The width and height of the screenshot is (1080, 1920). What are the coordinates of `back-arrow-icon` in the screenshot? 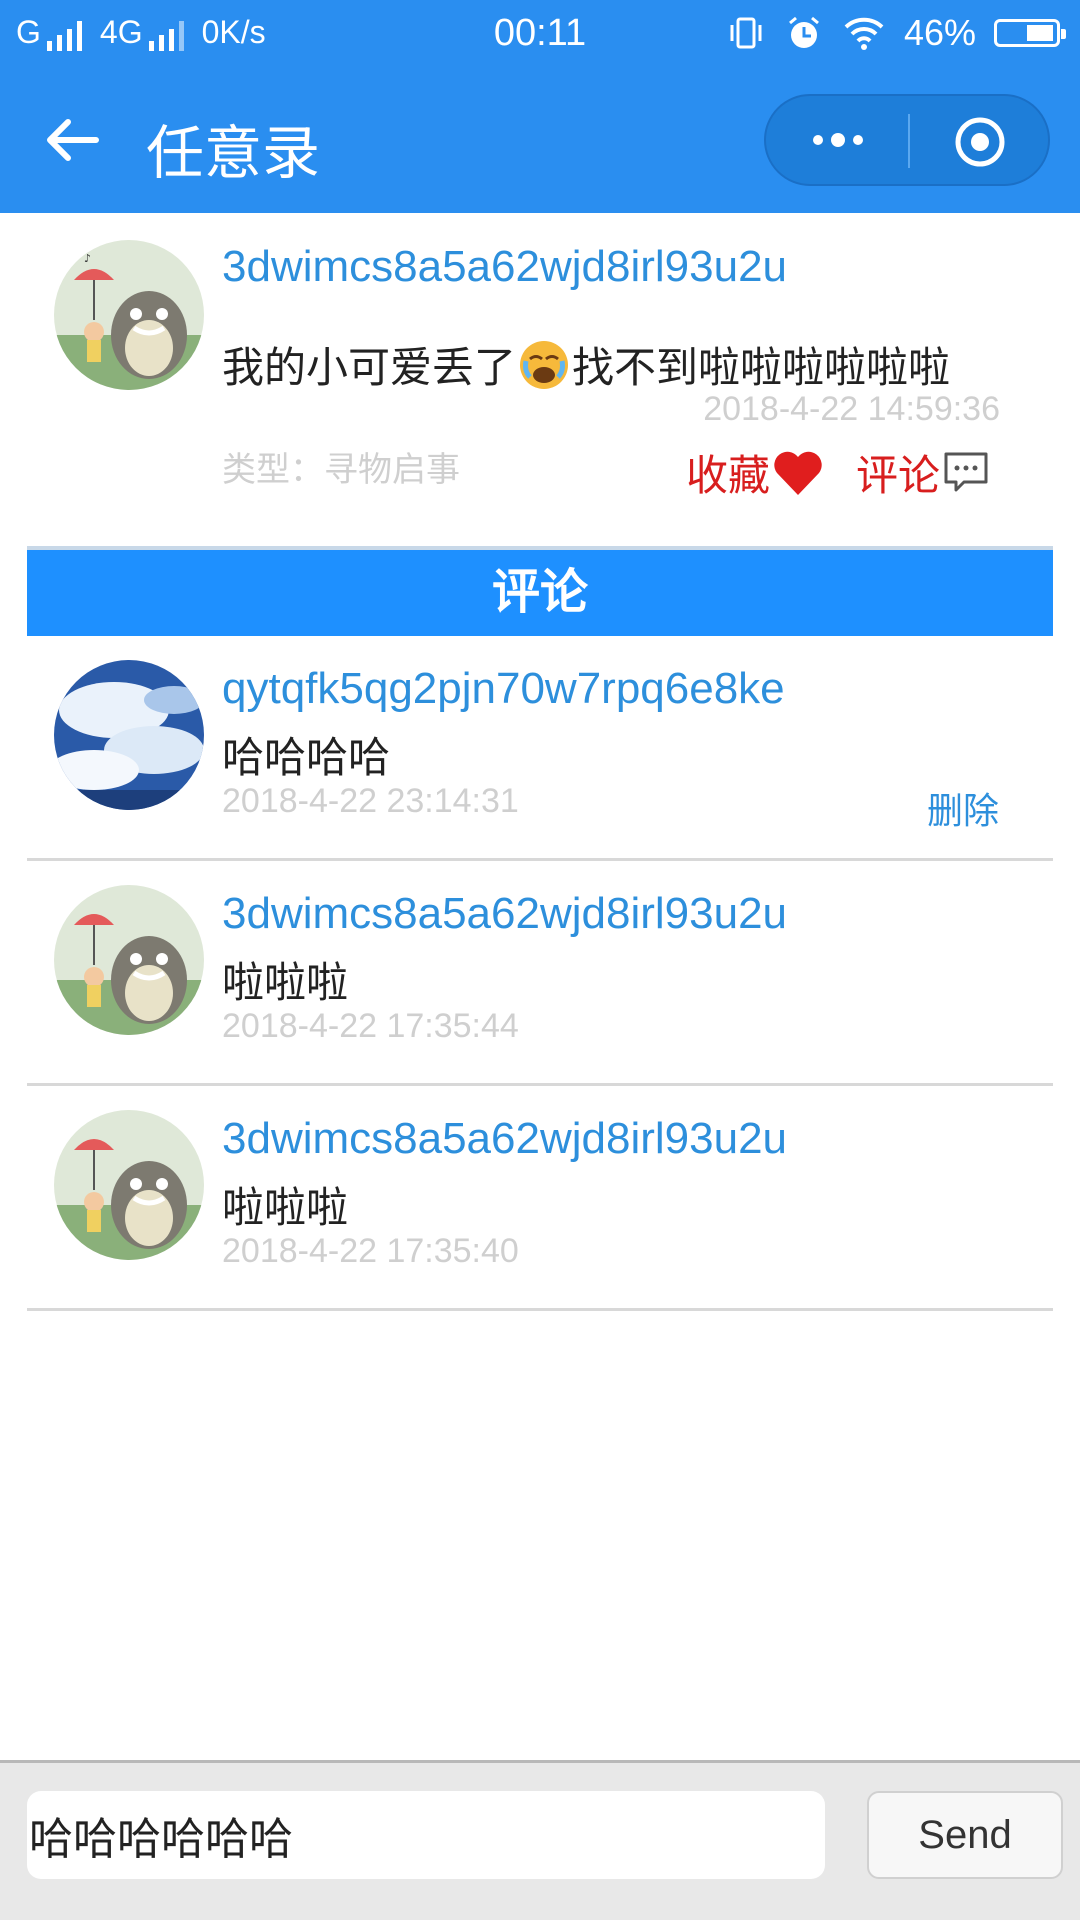 It's located at (72, 140).